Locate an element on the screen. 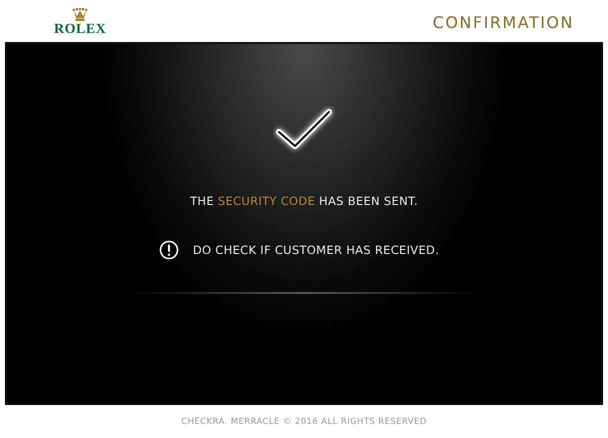 The width and height of the screenshot is (608, 438). confirmation-message: THE SECURITY CODE HAS BEEN SENT. is located at coordinates (304, 201).